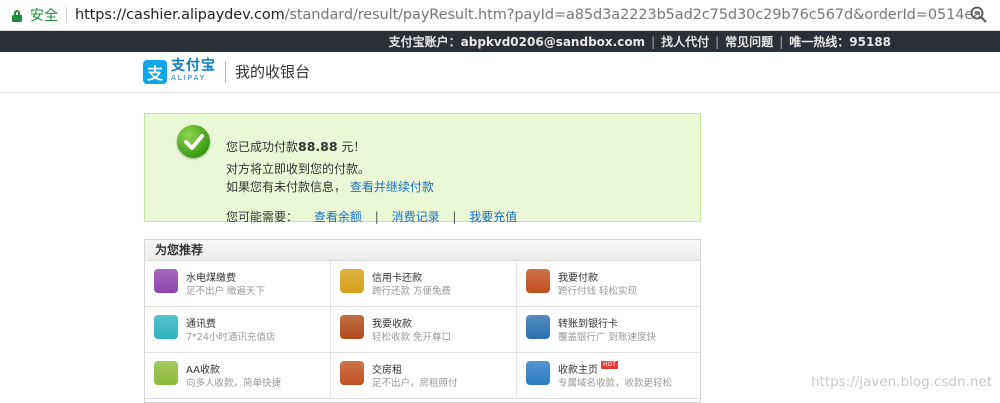 The image size is (1000, 403). Describe the element at coordinates (17, 15) in the screenshot. I see `lock-icon` at that location.